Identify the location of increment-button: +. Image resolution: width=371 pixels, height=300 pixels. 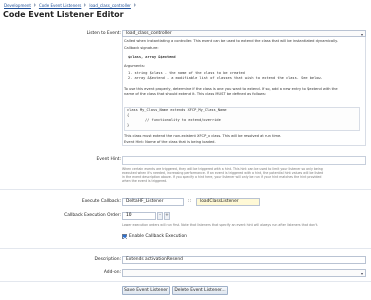
(167, 216).